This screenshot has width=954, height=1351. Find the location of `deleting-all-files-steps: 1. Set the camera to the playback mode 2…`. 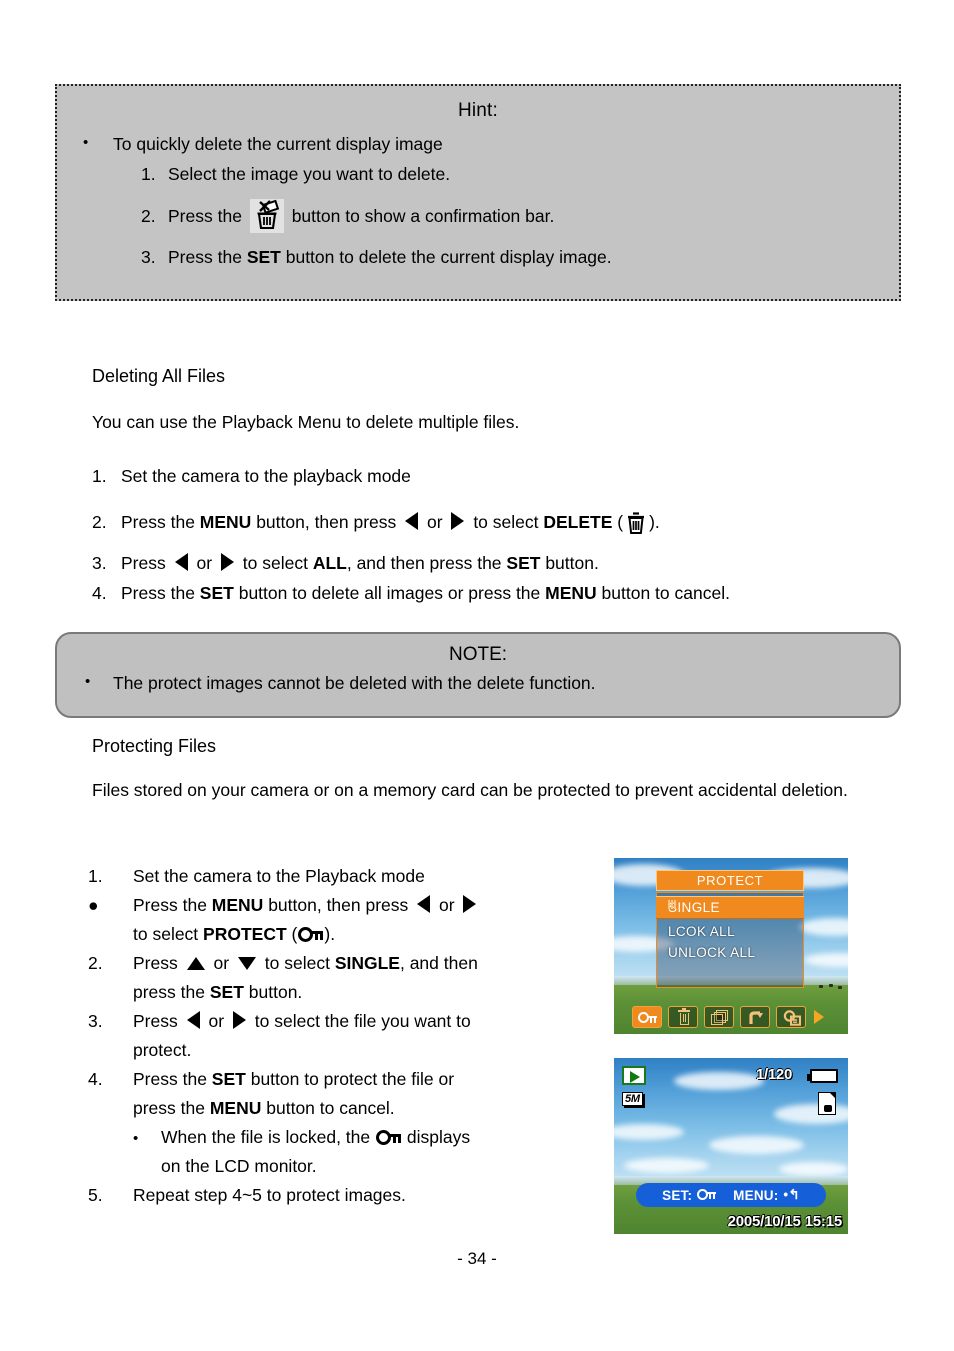

deleting-all-files-steps: 1. Set the camera to the playback mode 2… is located at coordinates (487, 539).